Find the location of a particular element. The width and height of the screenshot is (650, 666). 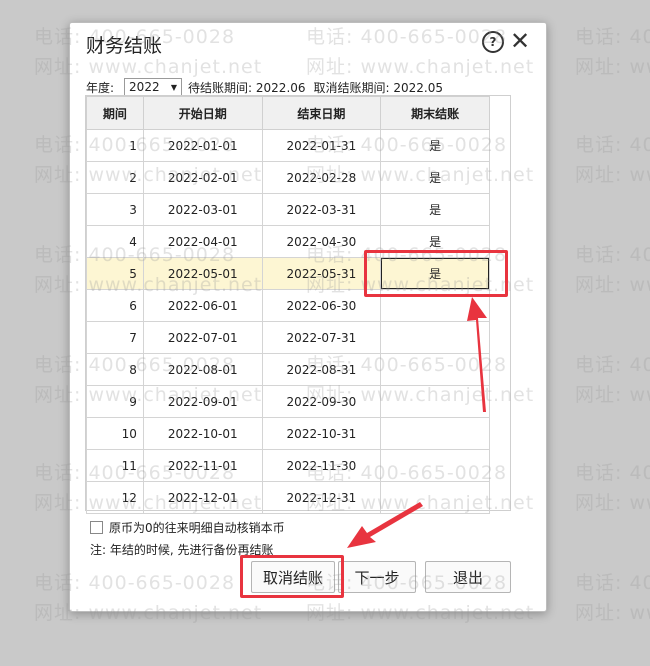

cell-end-date: 2022-03-31 is located at coordinates (321, 209).